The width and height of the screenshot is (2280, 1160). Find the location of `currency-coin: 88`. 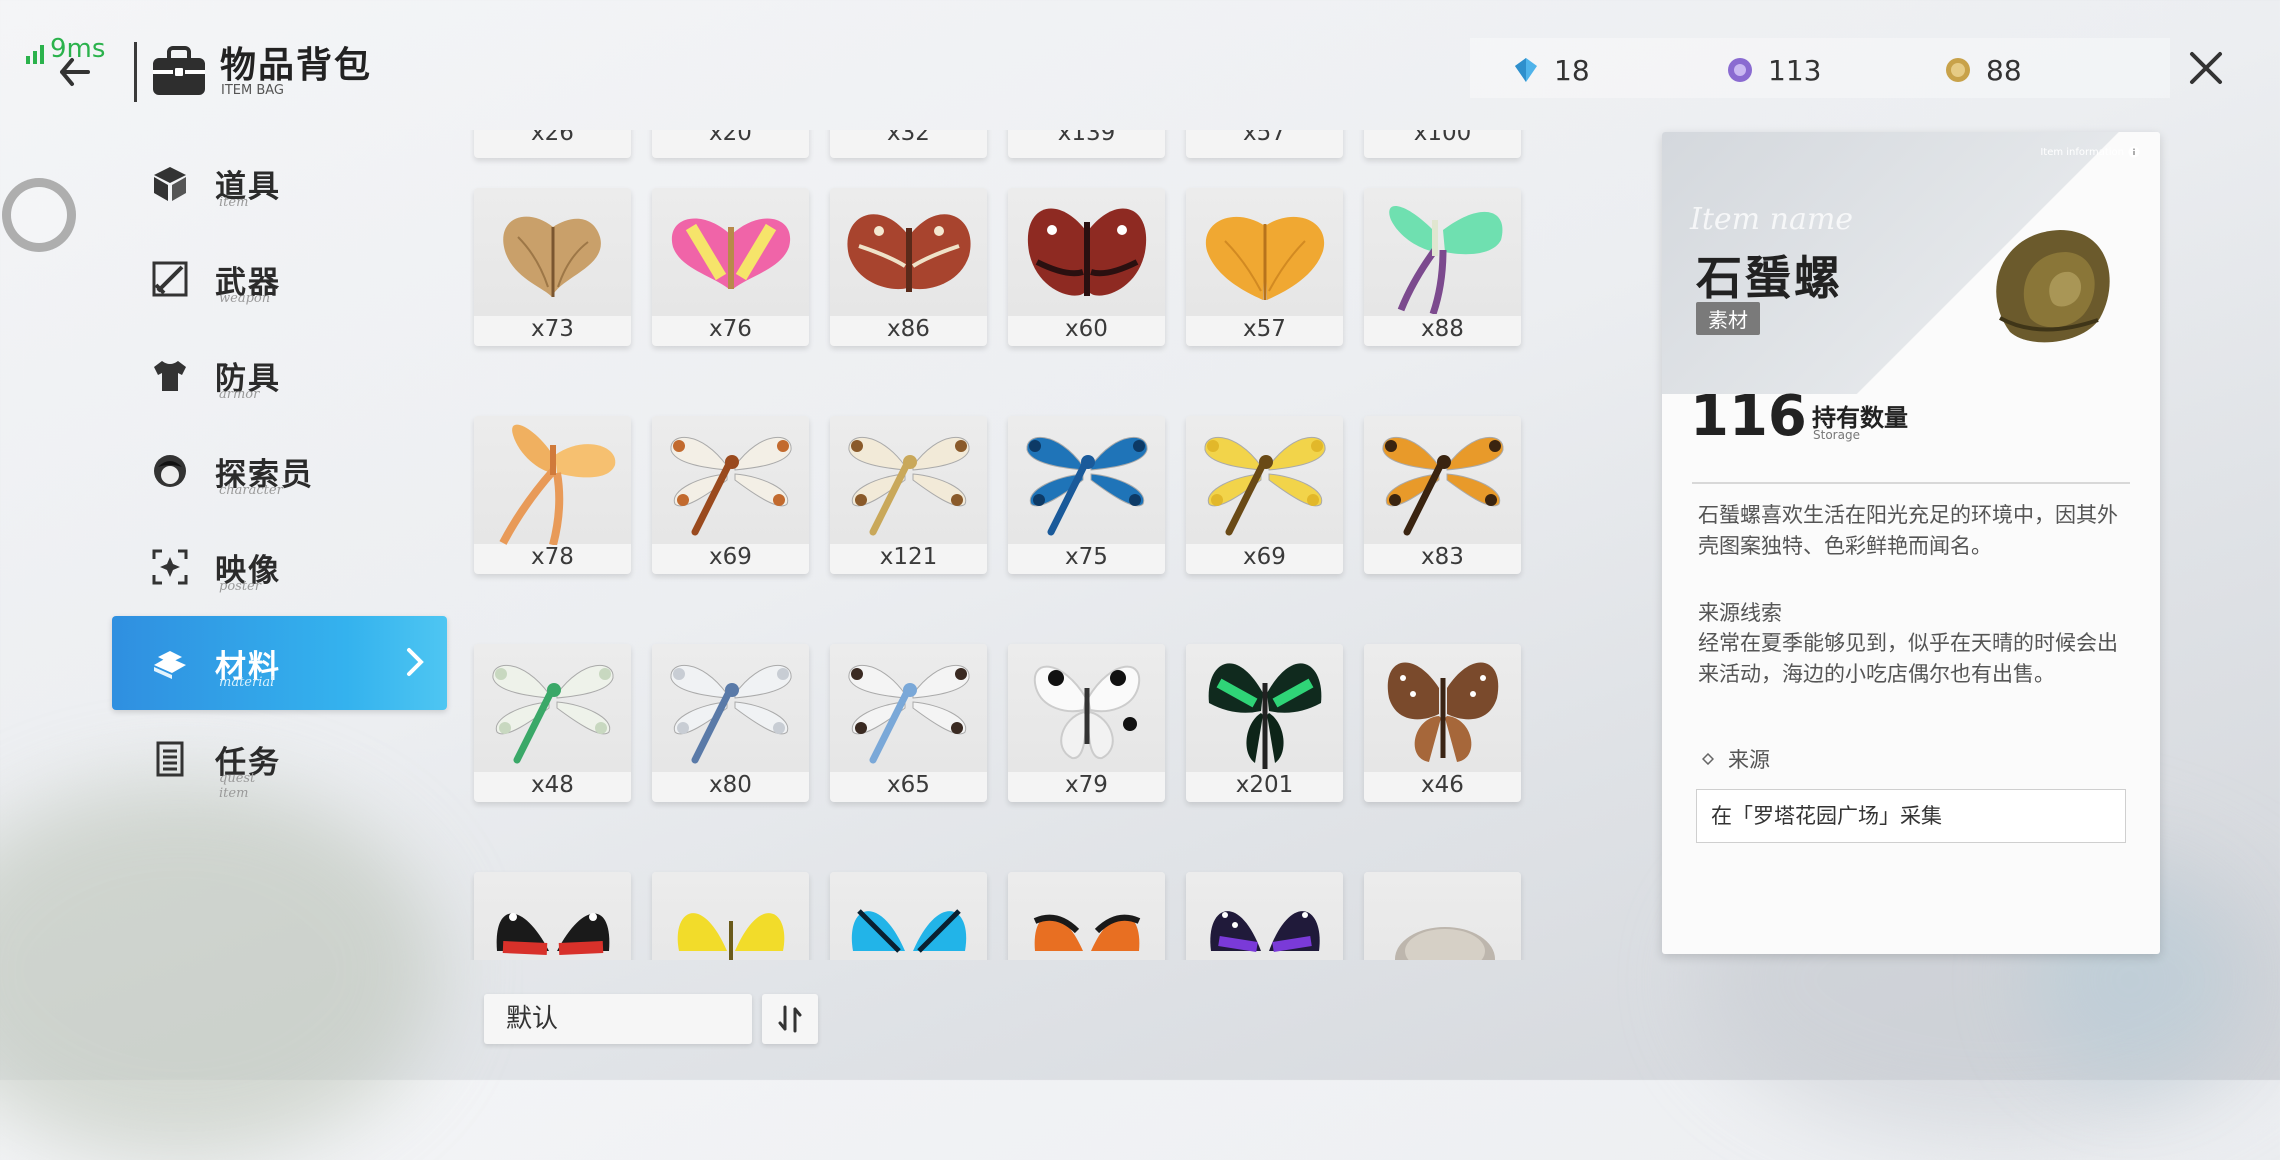

currency-coin: 88 is located at coordinates (1983, 70).